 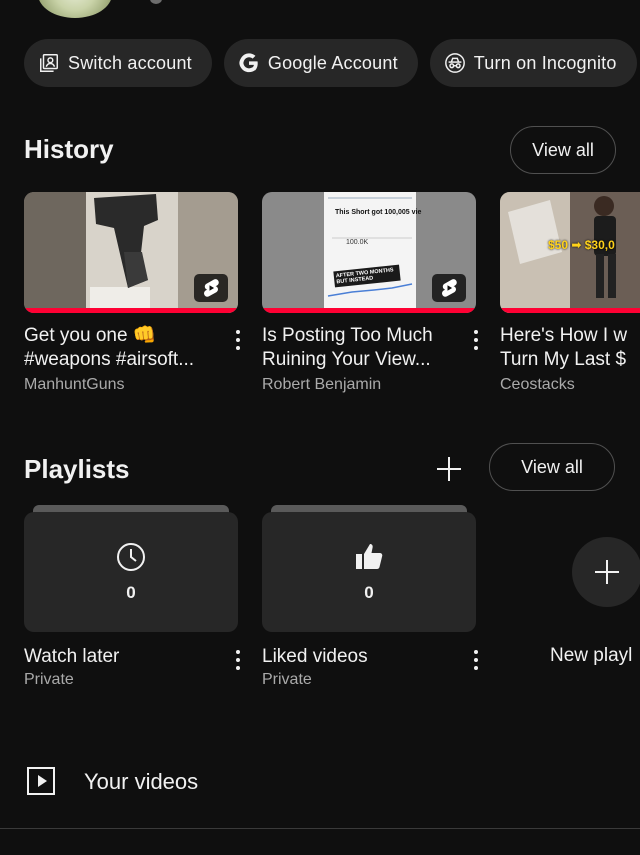 What do you see at coordinates (320, 828) in the screenshot?
I see `divider` at bounding box center [320, 828].